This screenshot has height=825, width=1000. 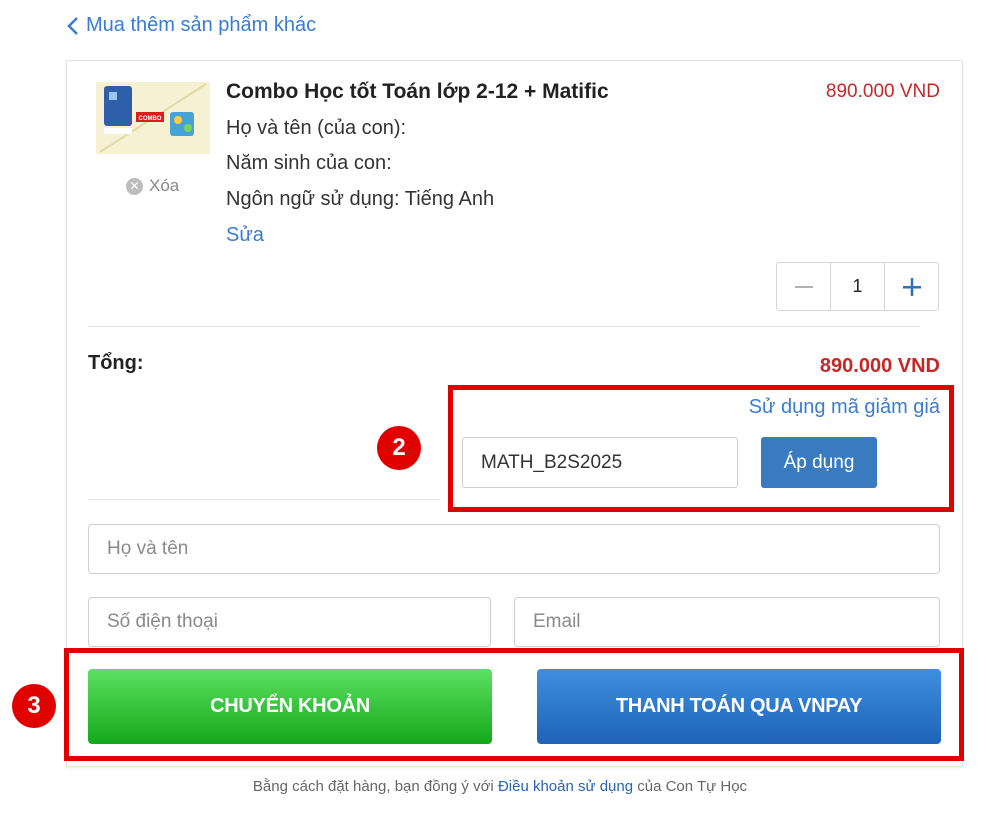 I want to click on bank-transfer-button: CHUYỂN KHOẢN, so click(x=290, y=706).